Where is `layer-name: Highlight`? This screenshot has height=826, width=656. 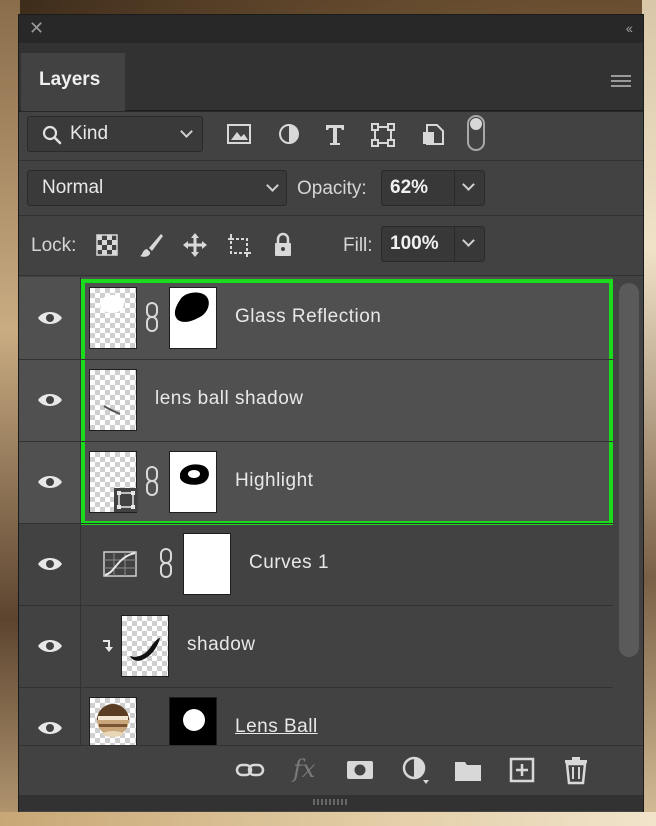
layer-name: Highlight is located at coordinates (274, 480).